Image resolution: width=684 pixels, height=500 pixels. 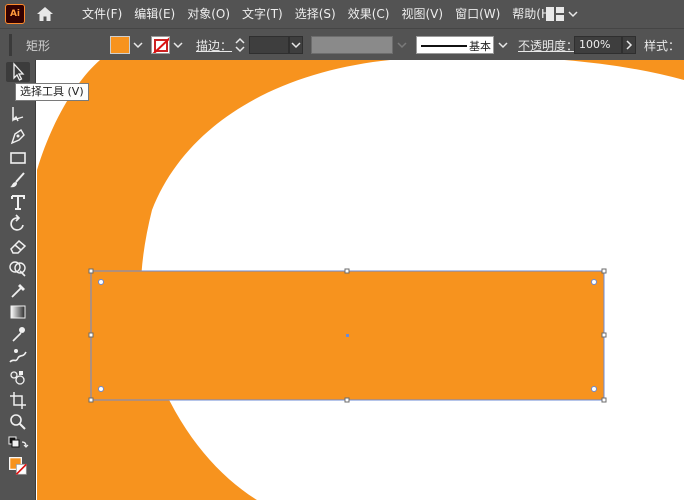 I want to click on tool-tooltip: 选择工具 (V), so click(x=52, y=92).